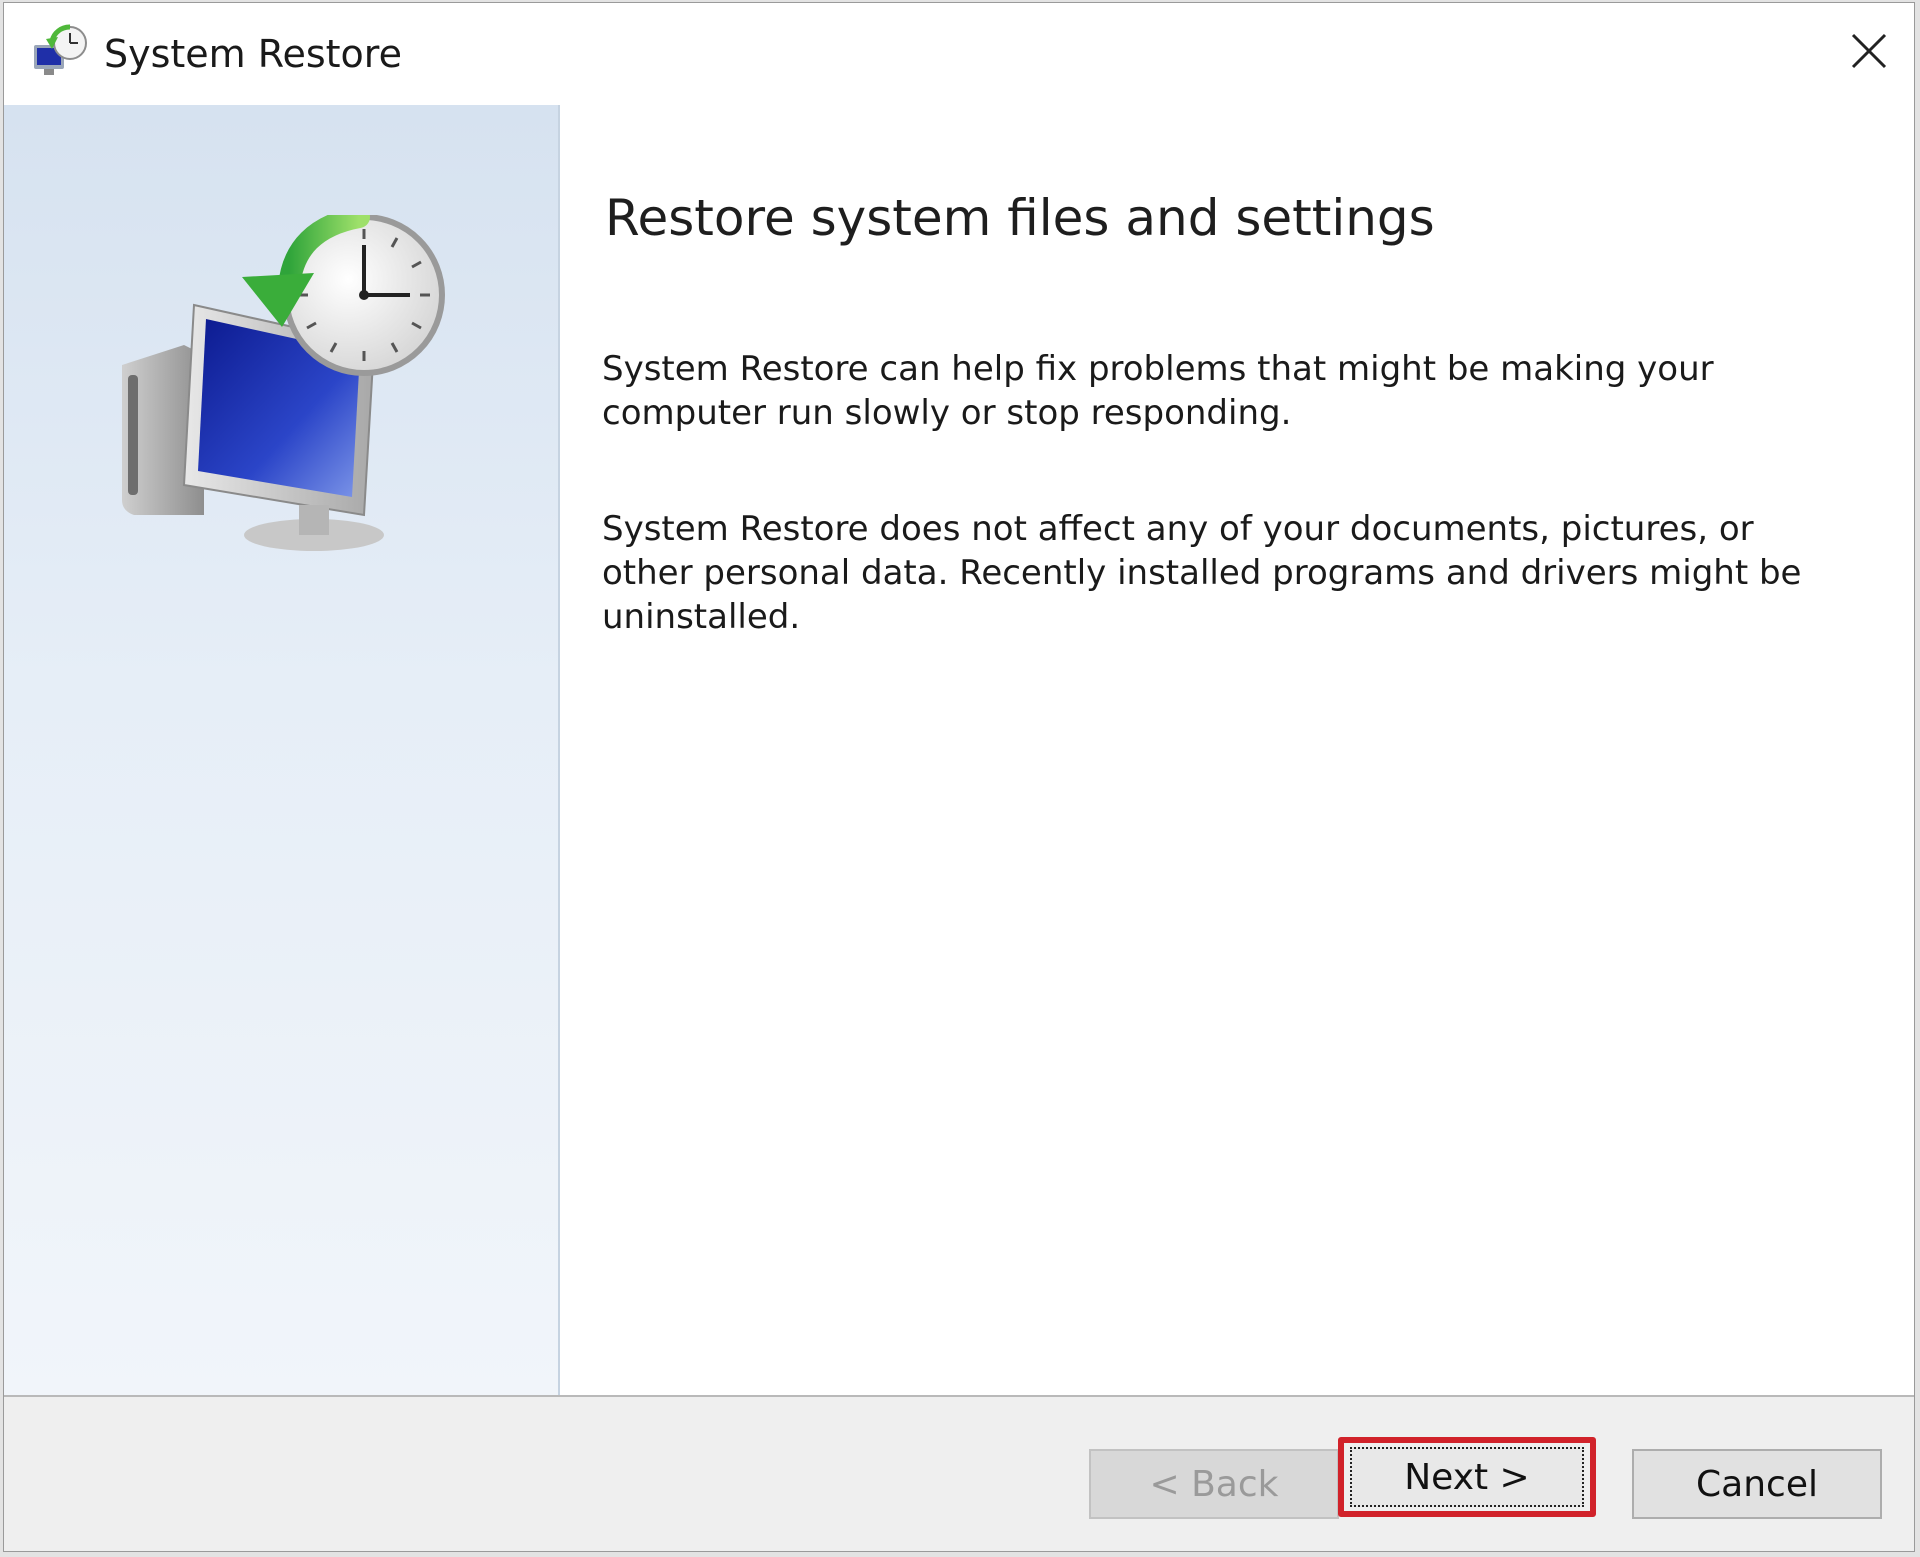 Image resolution: width=1920 pixels, height=1557 pixels. I want to click on computer-with-restore-clock-icon, so click(284, 380).